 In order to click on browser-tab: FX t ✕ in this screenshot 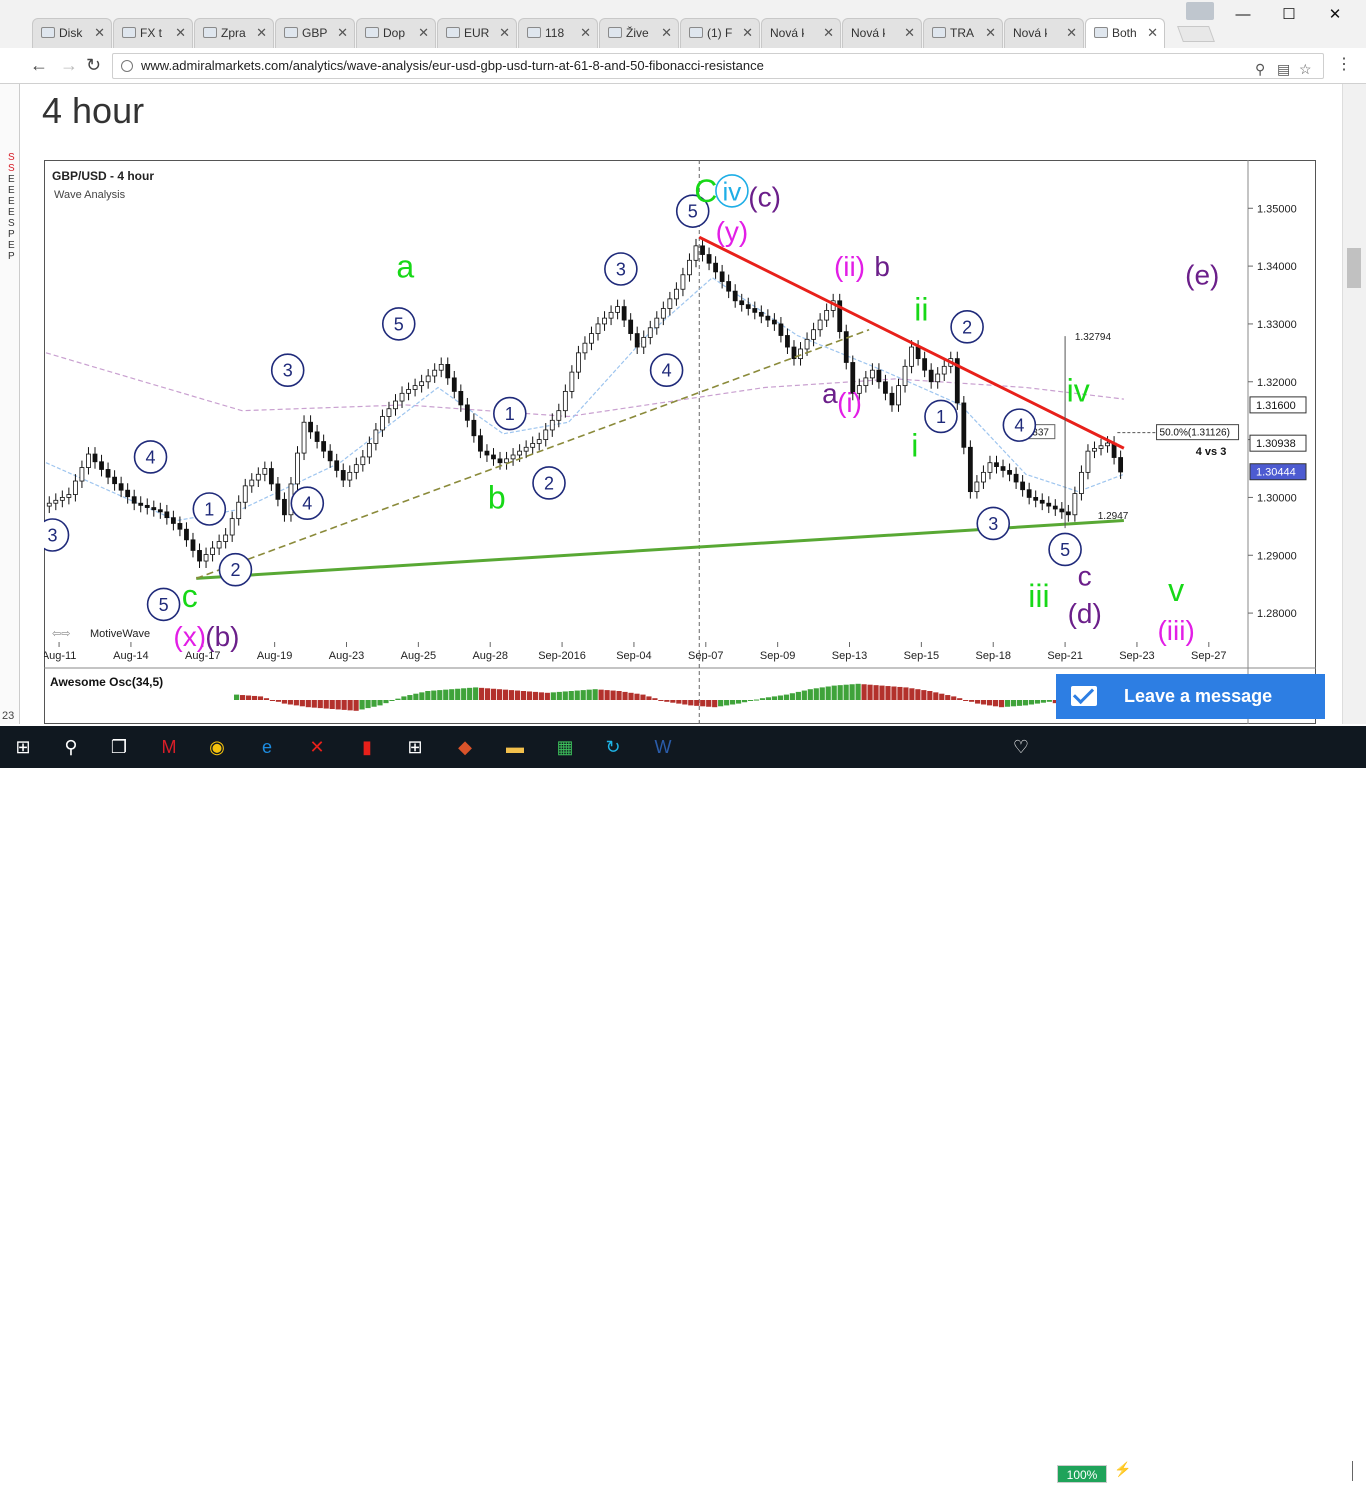, I will do `click(153, 33)`.